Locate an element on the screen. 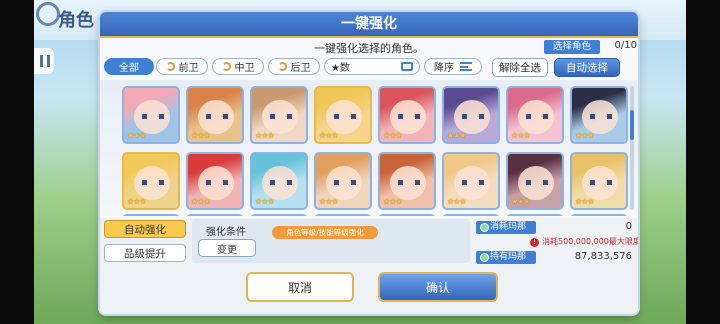  dropdown-icon is located at coordinates (407, 66).